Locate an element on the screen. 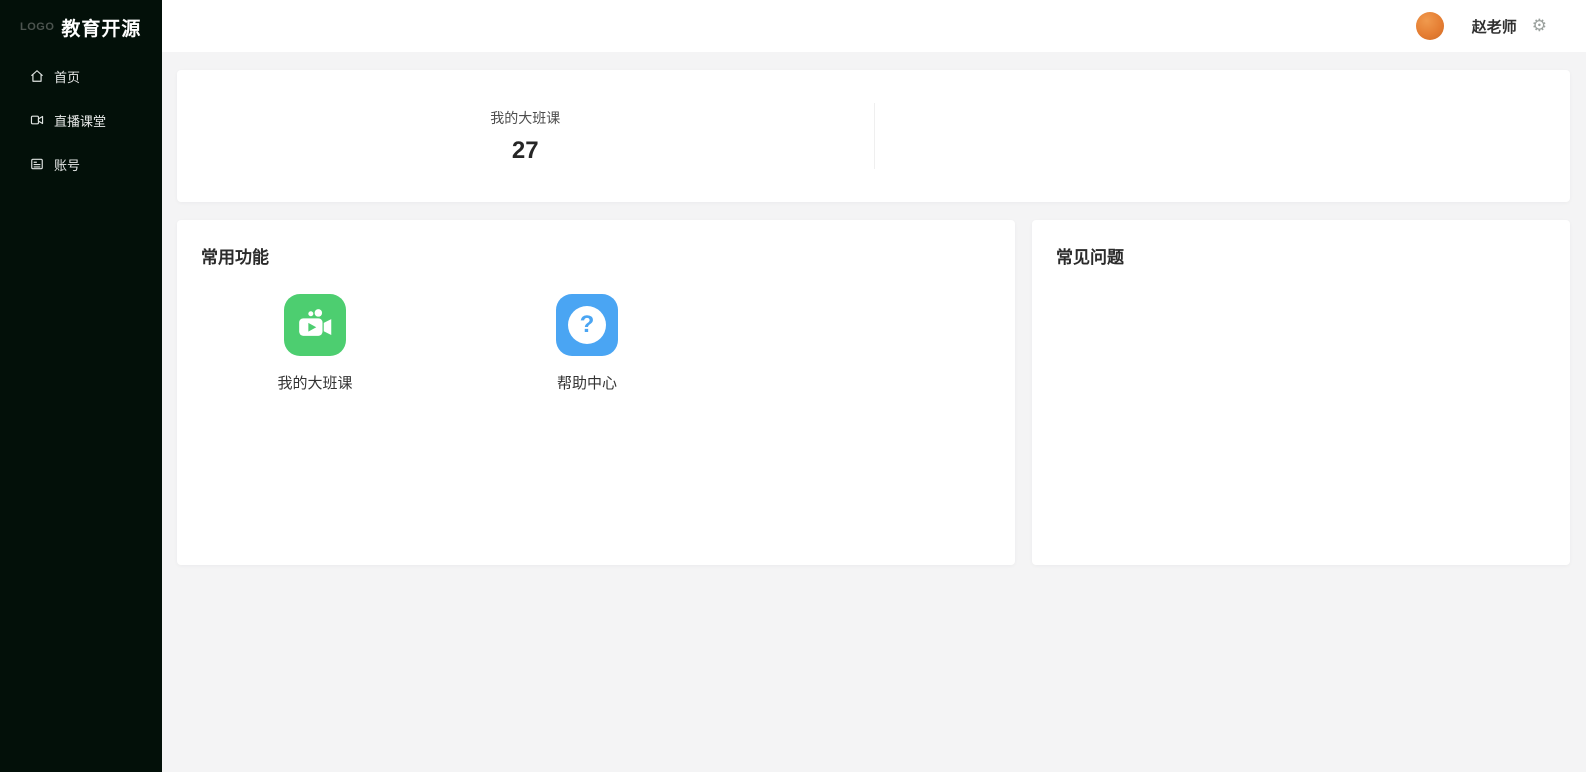  sidebar-item-live-classroom: 直播课堂 is located at coordinates (81, 120).